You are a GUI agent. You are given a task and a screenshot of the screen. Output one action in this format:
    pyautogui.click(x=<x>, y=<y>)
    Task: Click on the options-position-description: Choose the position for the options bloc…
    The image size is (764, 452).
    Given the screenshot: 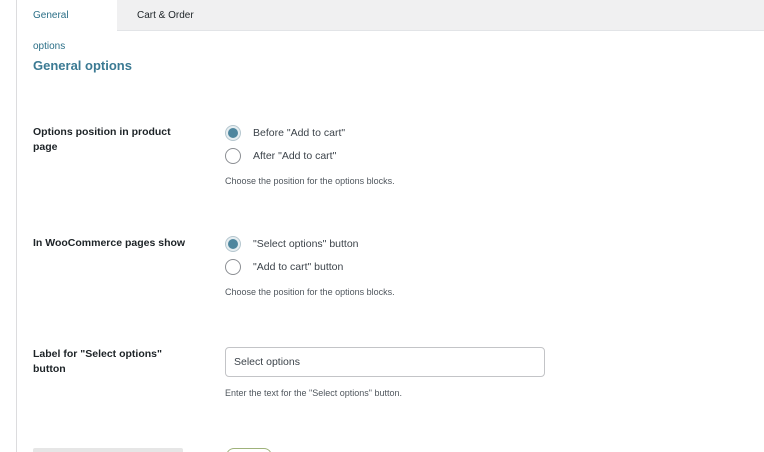 What is the action you would take?
    pyautogui.click(x=310, y=181)
    